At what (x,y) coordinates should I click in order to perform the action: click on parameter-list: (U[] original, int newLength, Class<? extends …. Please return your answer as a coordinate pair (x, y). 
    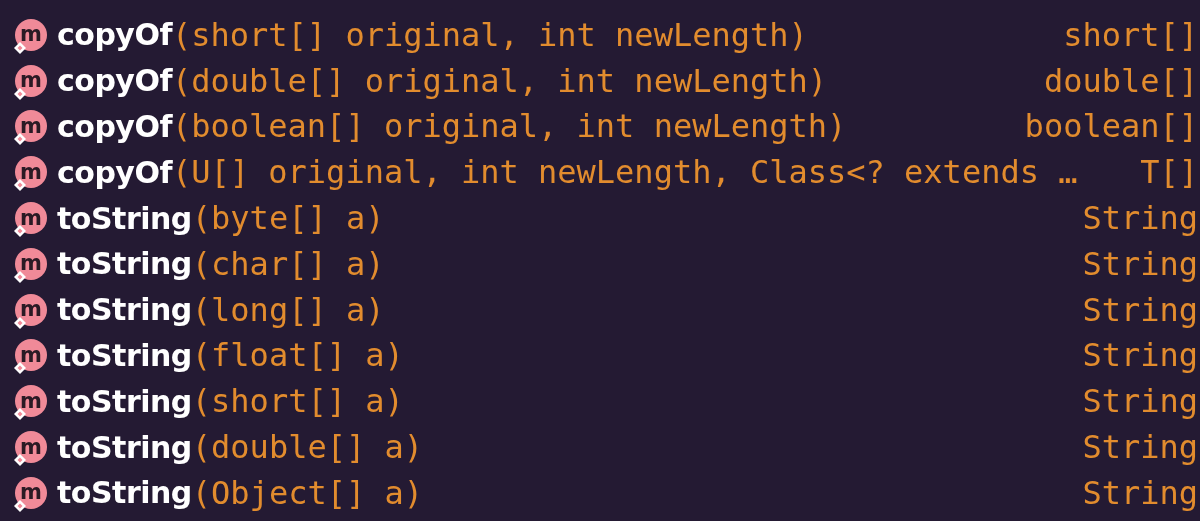
    Looking at the image, I should click on (656, 172).